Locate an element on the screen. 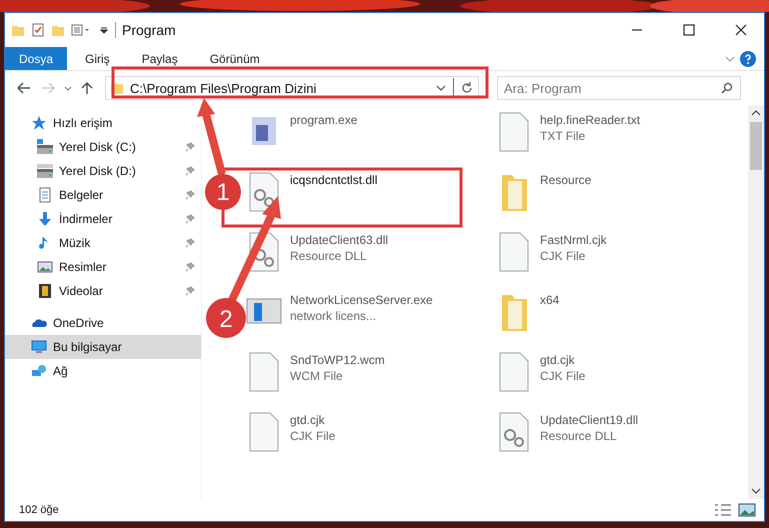 This screenshot has width=769, height=528. sidebar-item: Yerel Disk (C:) is located at coordinates (103, 147).